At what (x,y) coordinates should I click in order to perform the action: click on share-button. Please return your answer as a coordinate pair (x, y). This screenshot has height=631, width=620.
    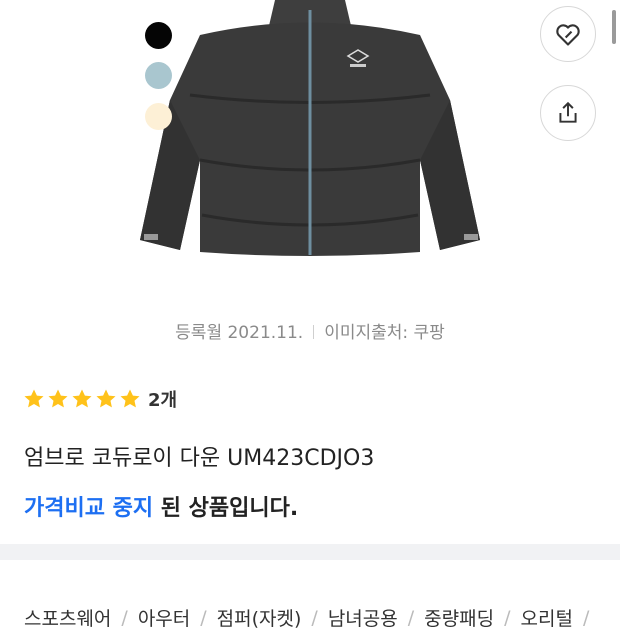
    Looking at the image, I should click on (568, 113).